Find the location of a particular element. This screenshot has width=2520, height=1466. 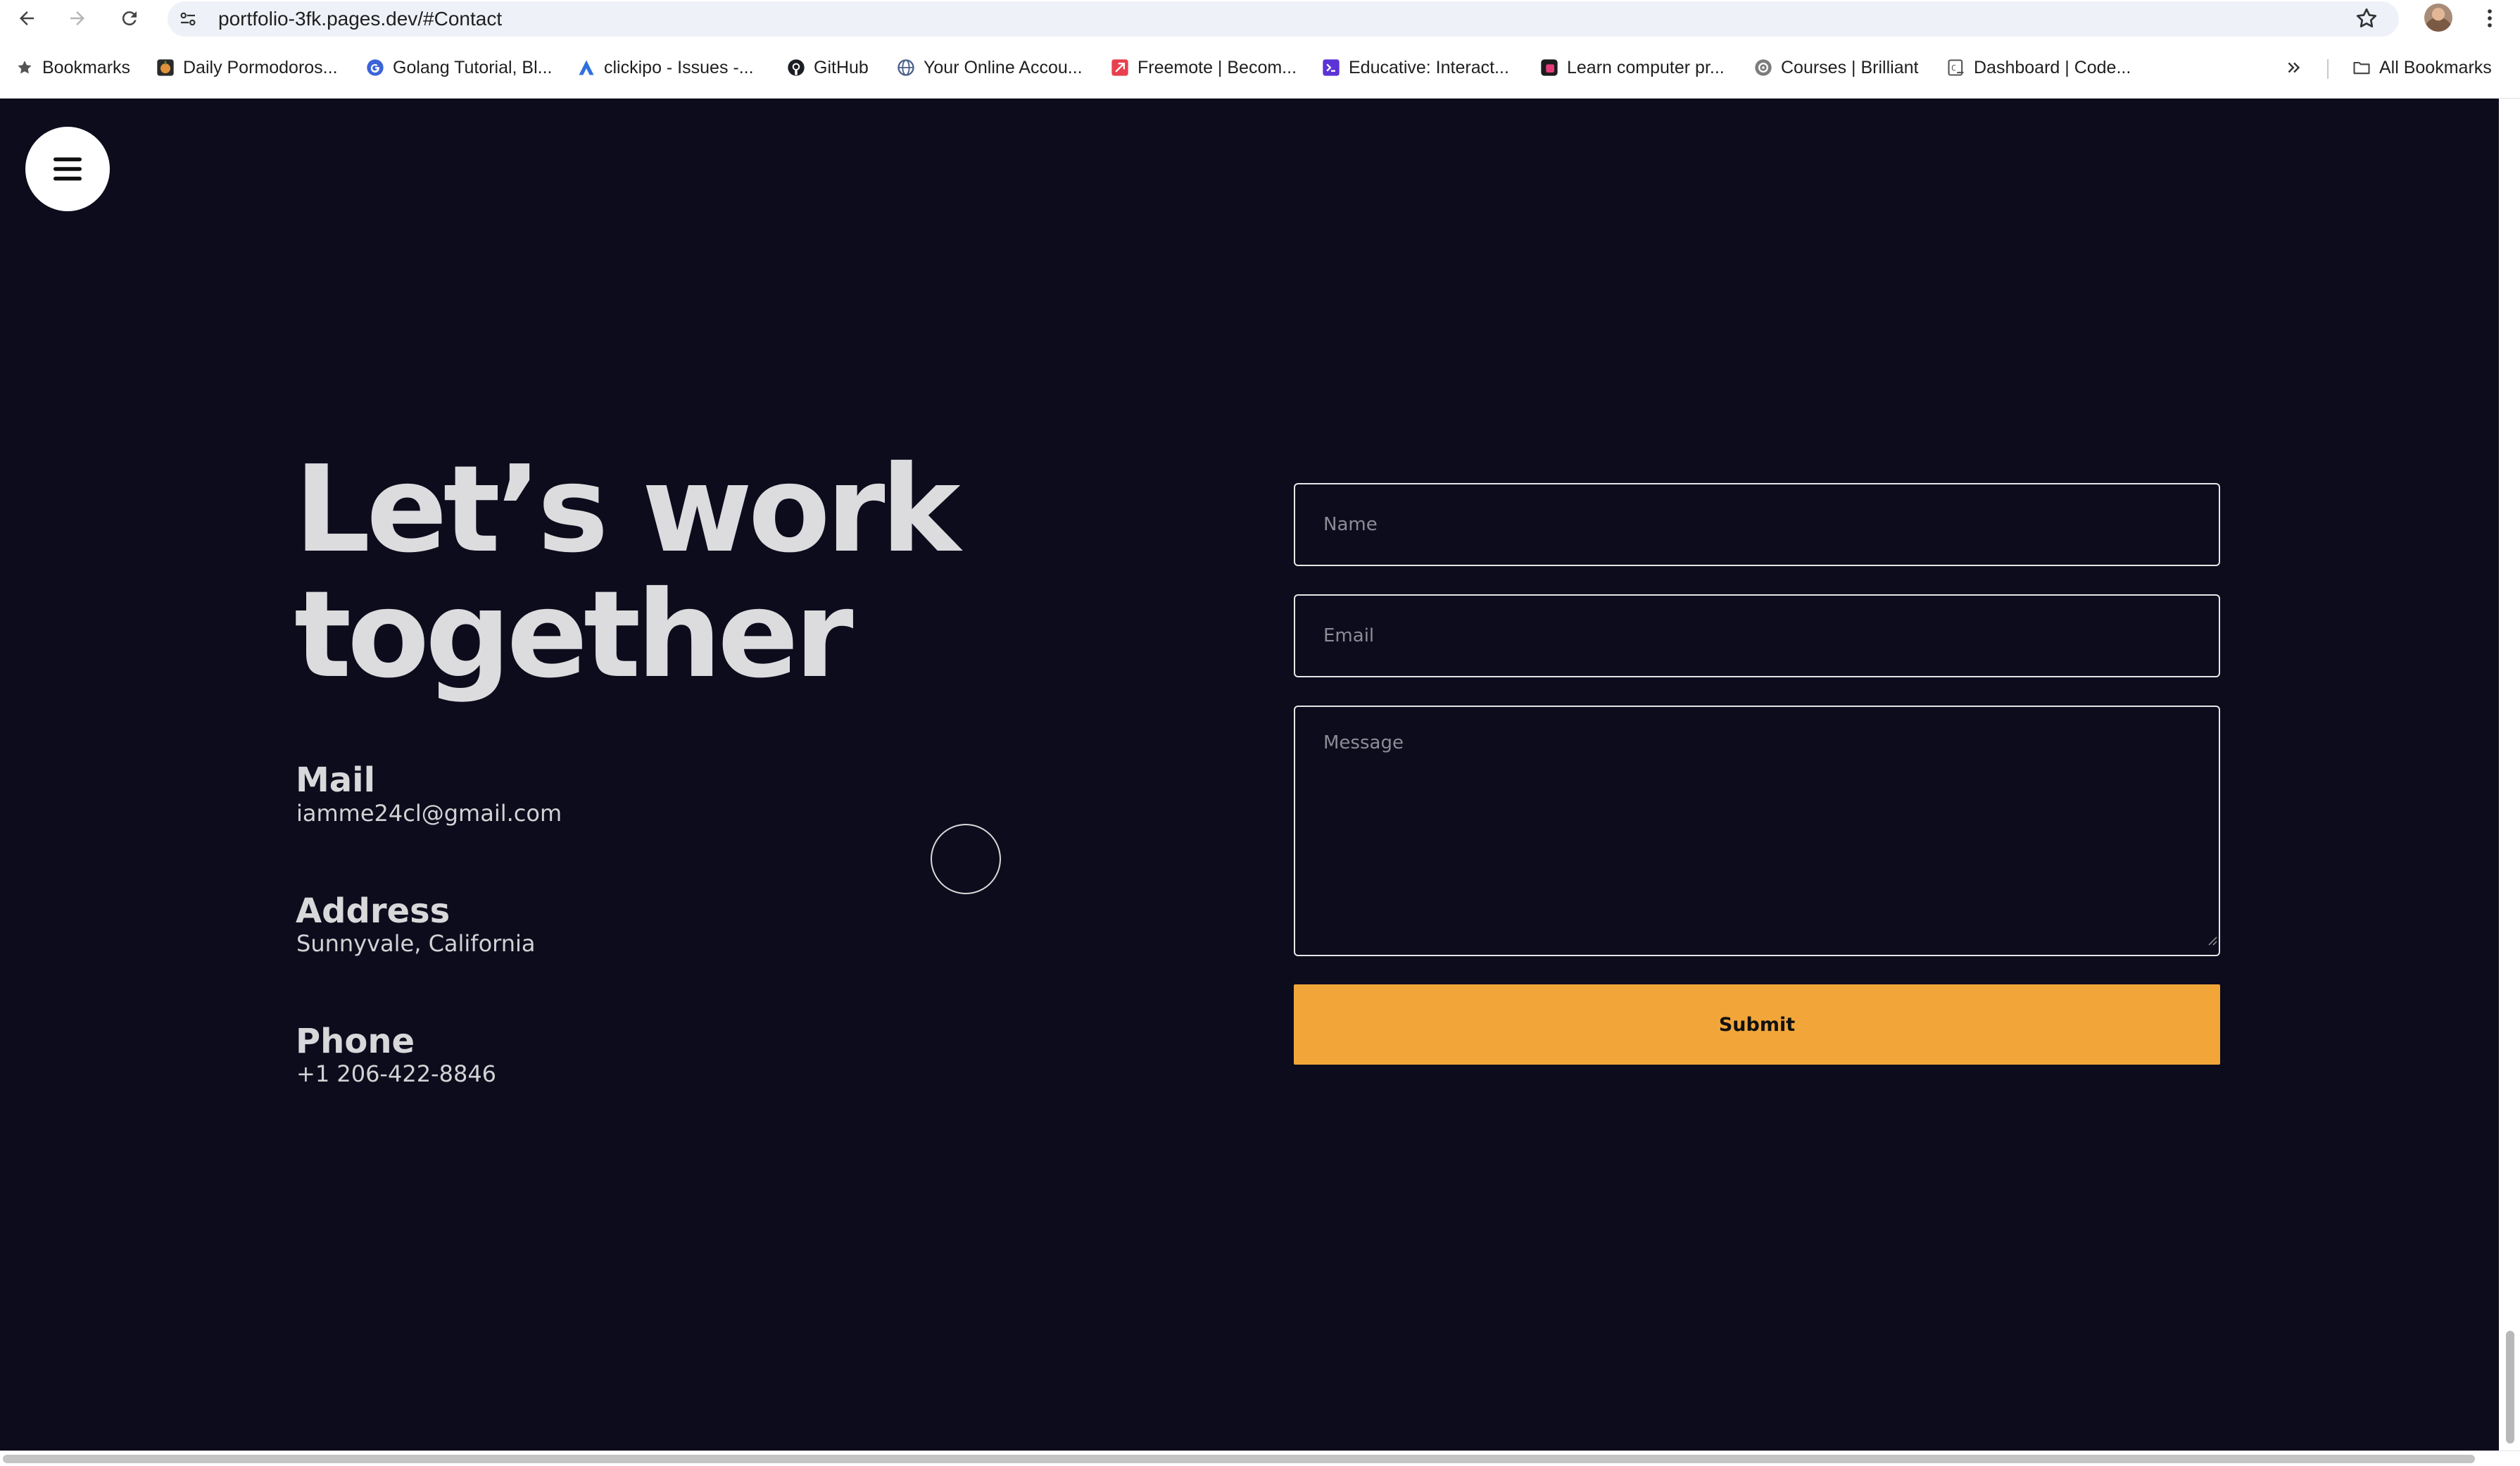

all-bookmarks-label: All Bookmarks is located at coordinates (2436, 67).